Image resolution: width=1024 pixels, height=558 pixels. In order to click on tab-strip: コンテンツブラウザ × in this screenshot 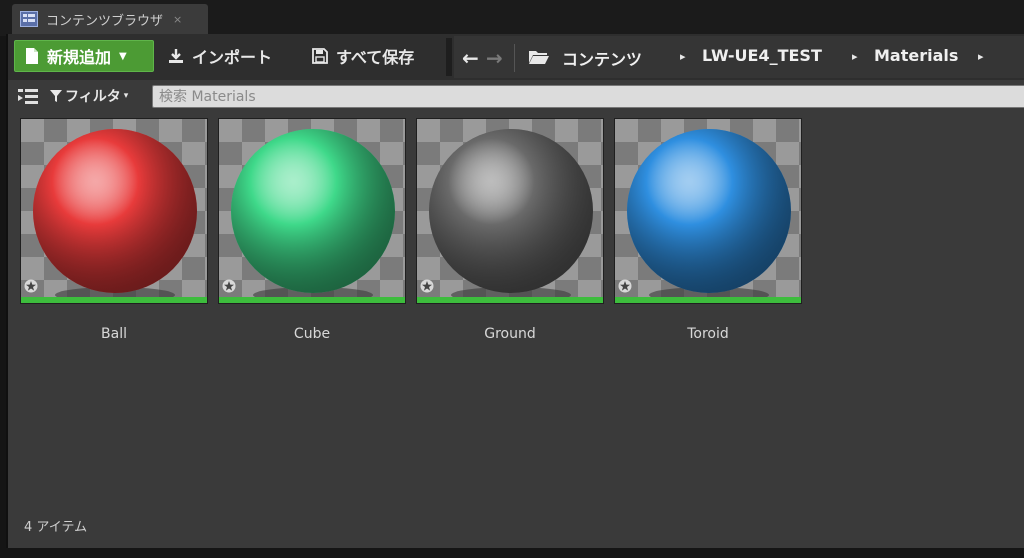, I will do `click(512, 18)`.